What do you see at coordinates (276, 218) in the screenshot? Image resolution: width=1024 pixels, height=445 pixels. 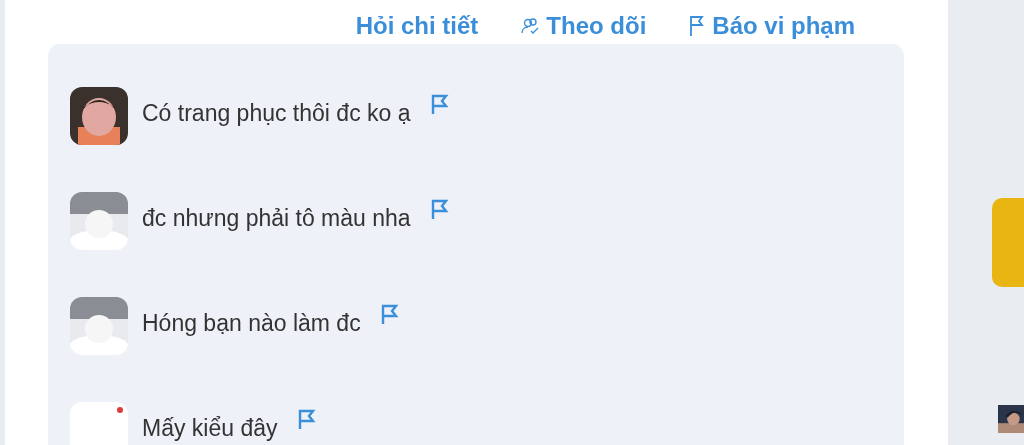 I see `comment-text: đc nhưng phải tô màu nha` at bounding box center [276, 218].